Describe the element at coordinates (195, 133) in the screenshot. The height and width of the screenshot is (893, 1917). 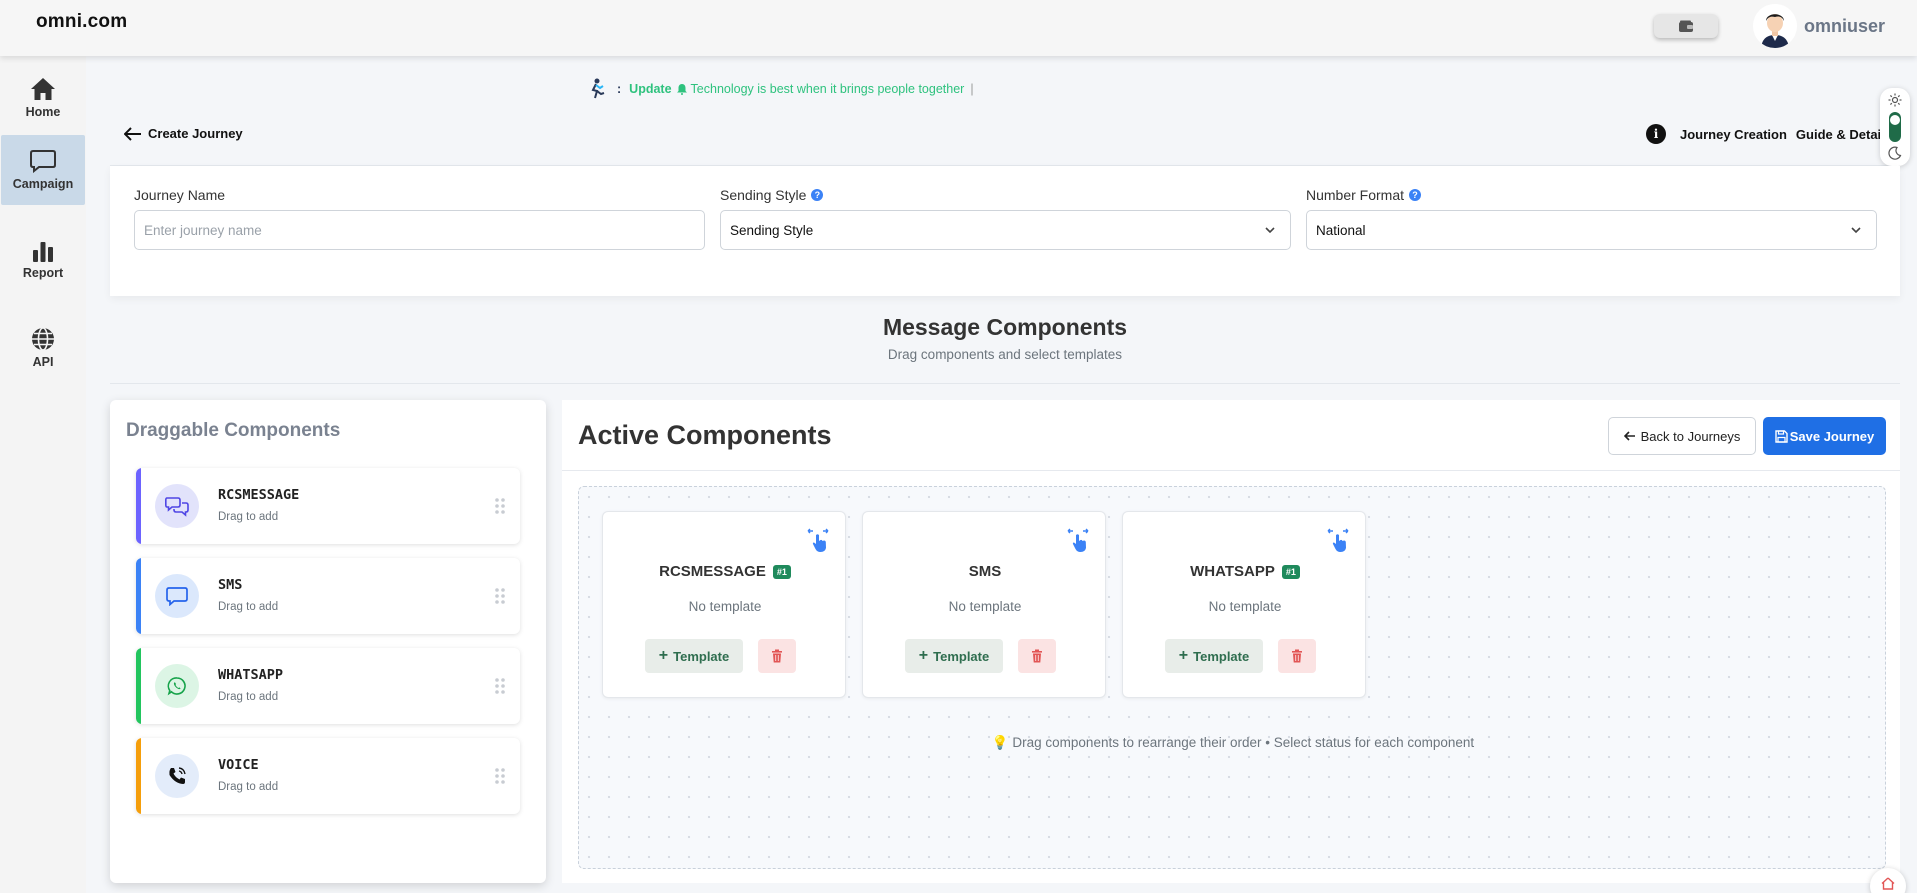
I see `page-title: Create Journey` at that location.